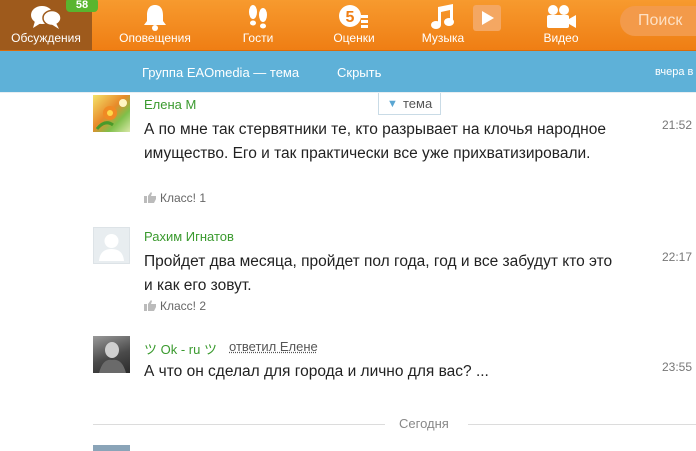 The width and height of the screenshot is (696, 451). Describe the element at coordinates (561, 38) in the screenshot. I see `nav-label-video: Видео` at that location.